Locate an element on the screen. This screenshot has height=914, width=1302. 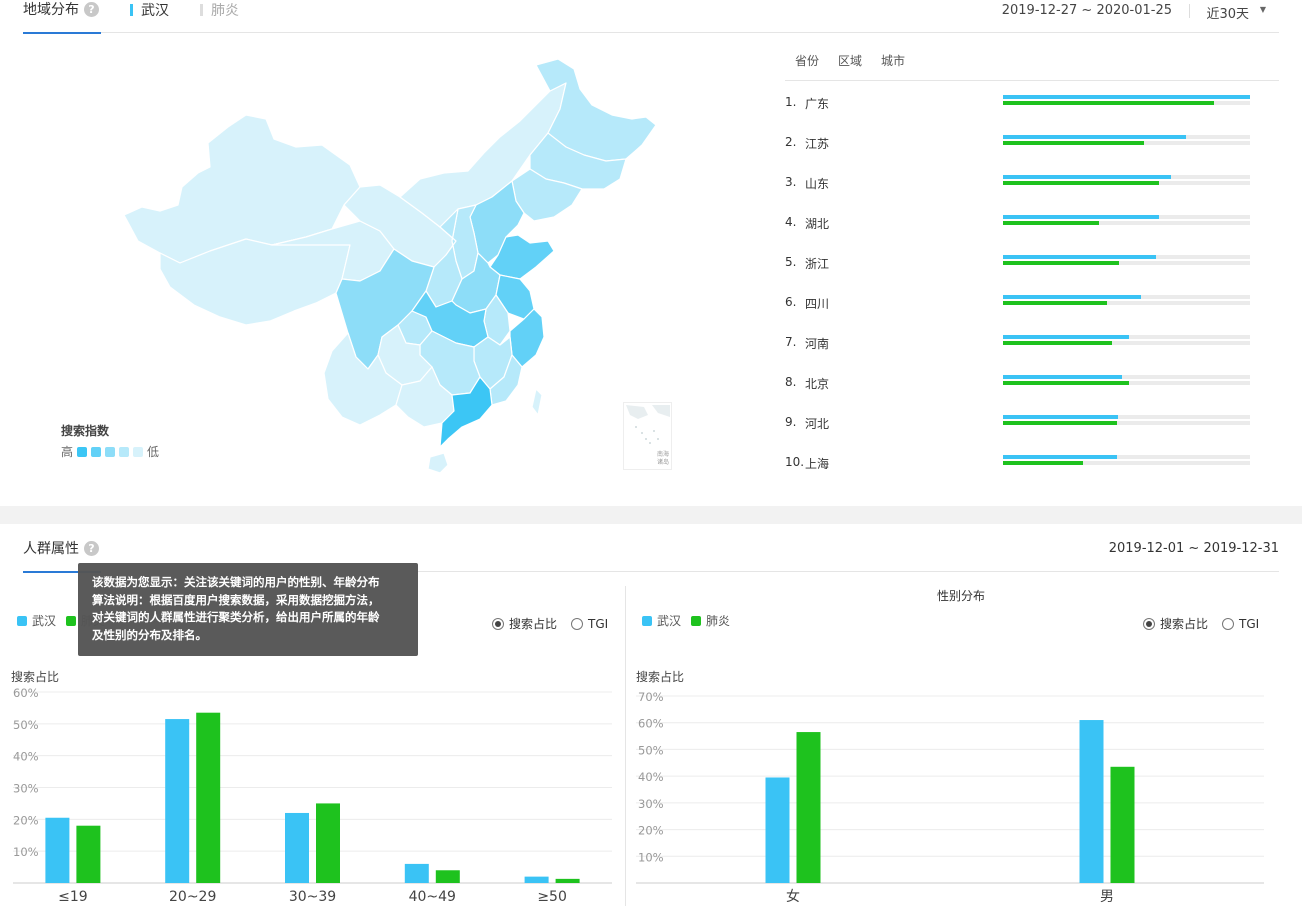
keyword-label: 武汉 is located at coordinates (155, 11).